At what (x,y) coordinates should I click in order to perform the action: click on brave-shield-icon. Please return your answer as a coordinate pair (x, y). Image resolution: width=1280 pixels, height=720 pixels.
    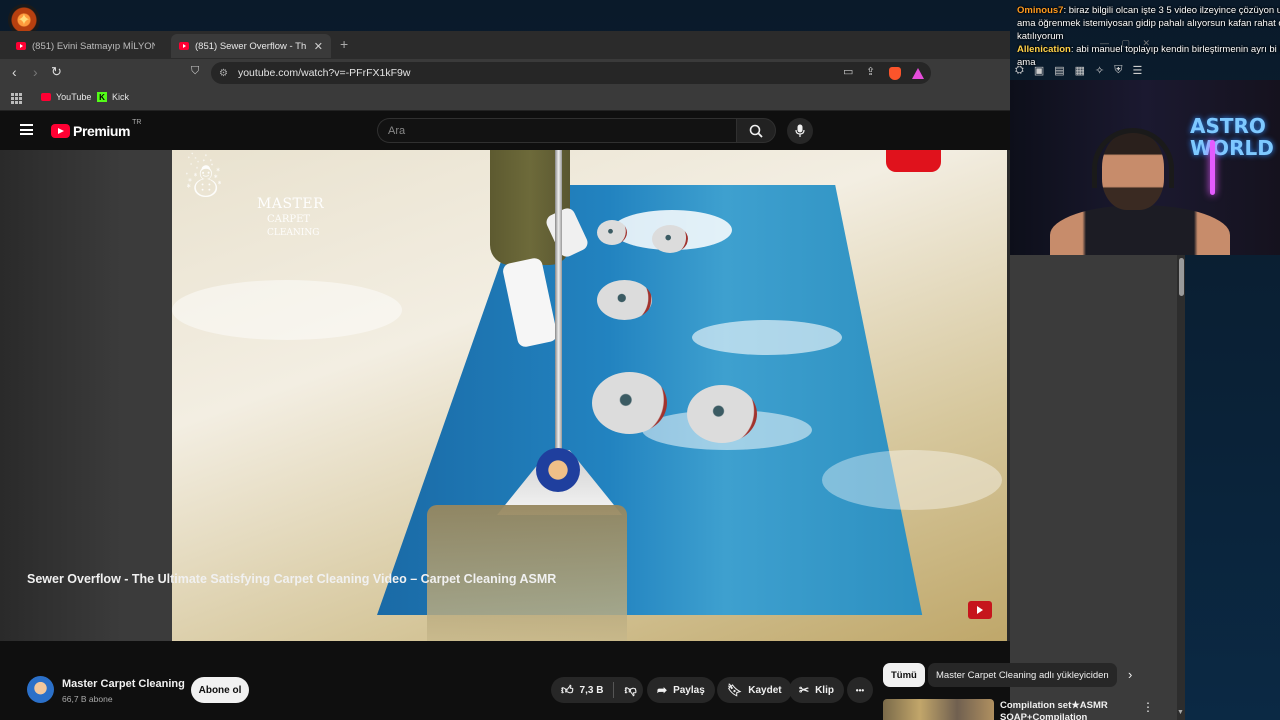
    Looking at the image, I should click on (895, 73).